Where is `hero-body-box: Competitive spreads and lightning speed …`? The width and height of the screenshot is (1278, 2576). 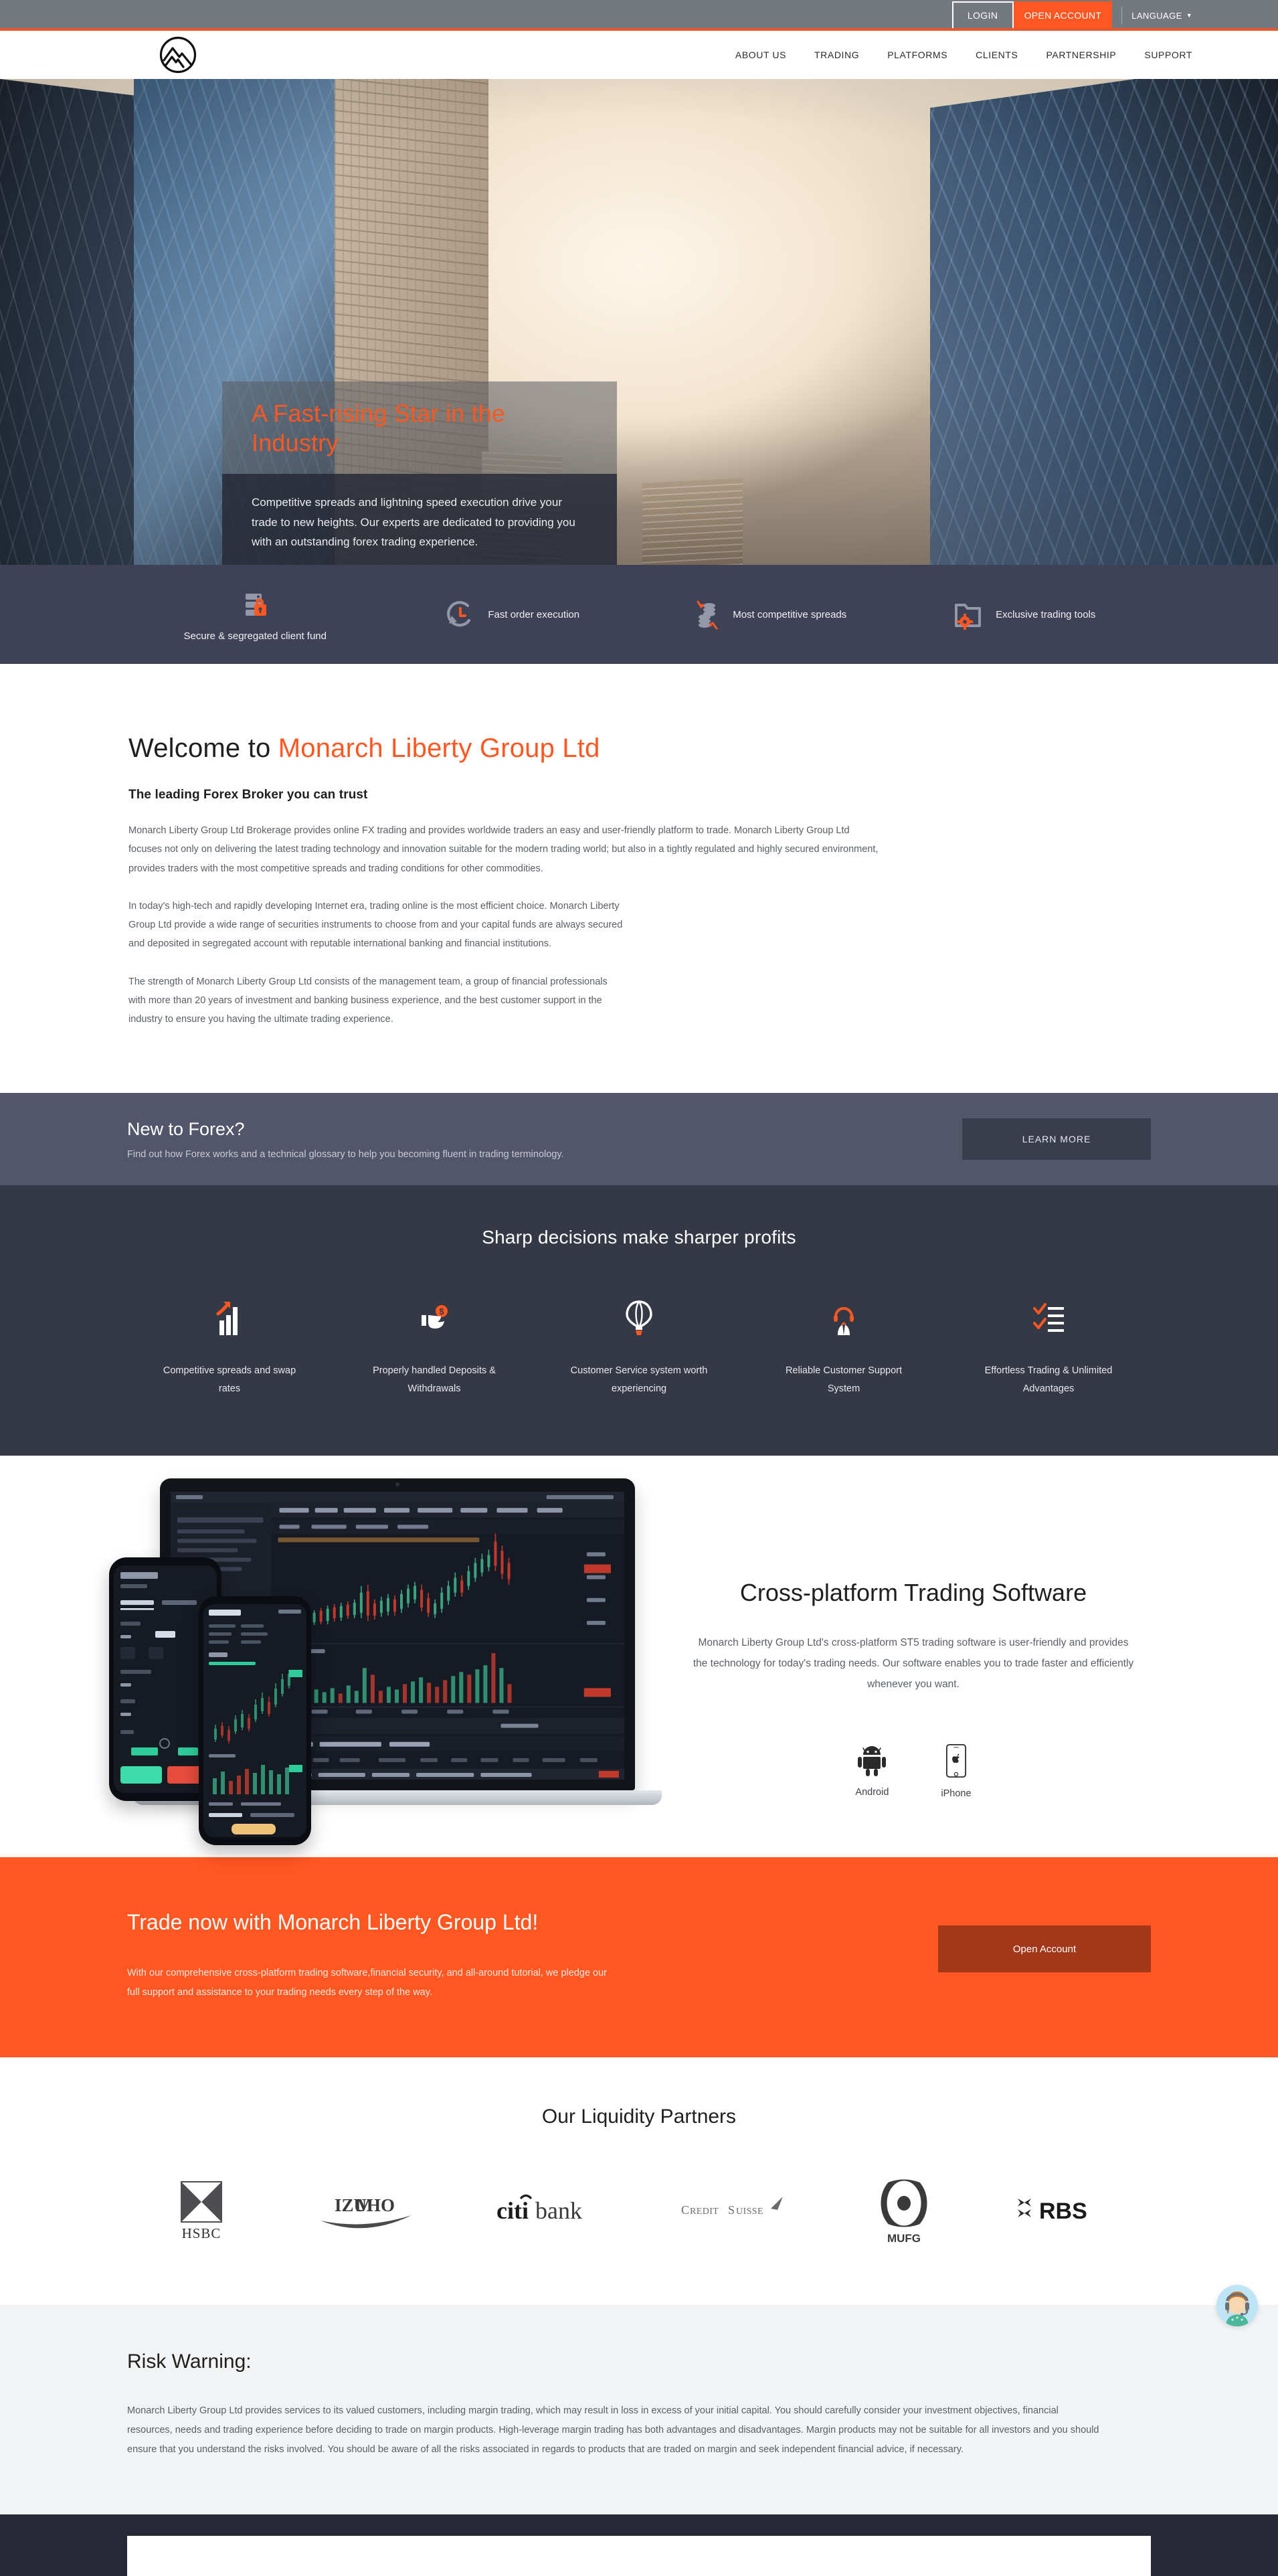 hero-body-box: Competitive spreads and lightning speed … is located at coordinates (419, 519).